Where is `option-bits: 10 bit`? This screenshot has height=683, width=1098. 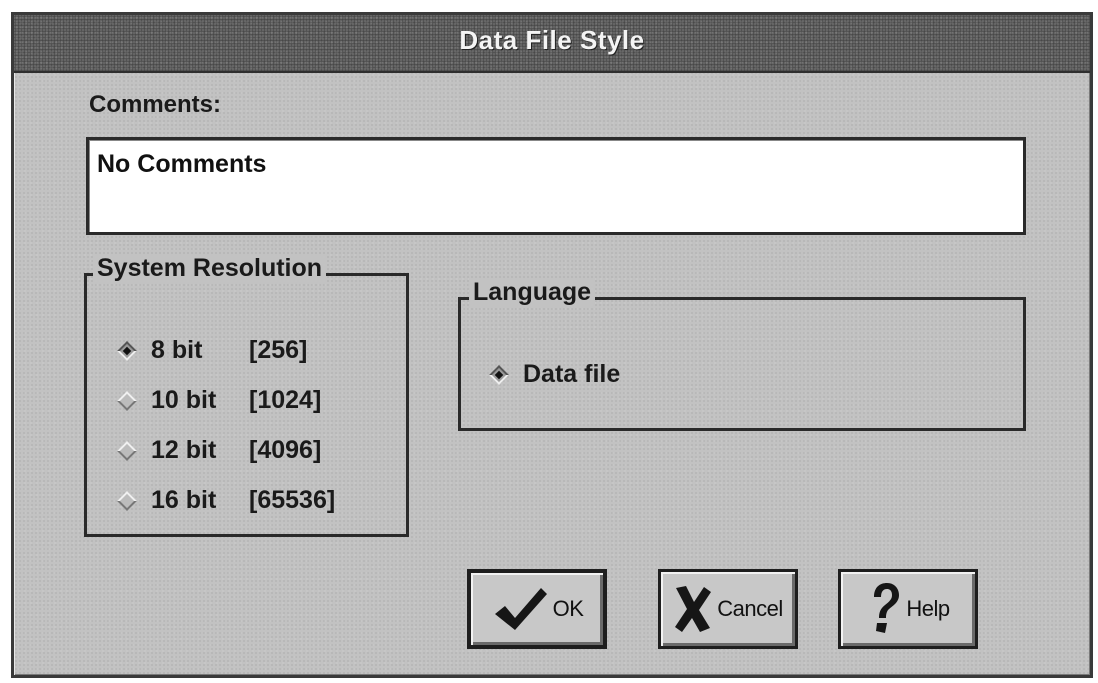
option-bits: 10 bit is located at coordinates (184, 400).